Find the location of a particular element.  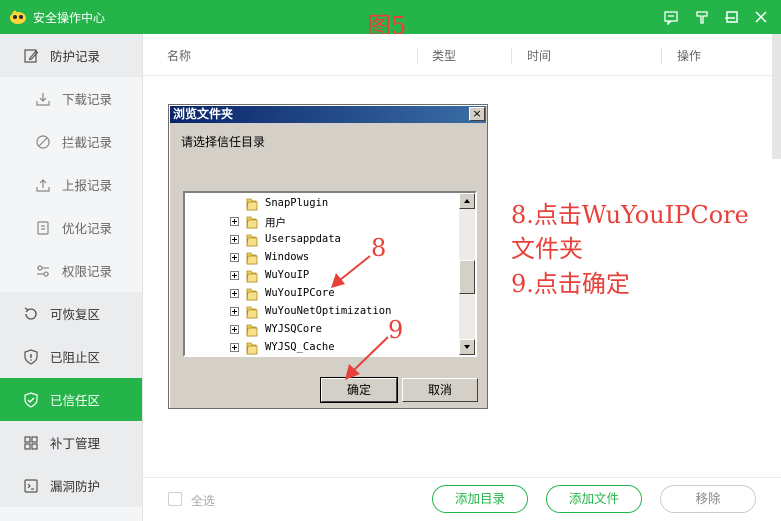

sidebar-item-block-records: 拦截记录 is located at coordinates (71, 141).